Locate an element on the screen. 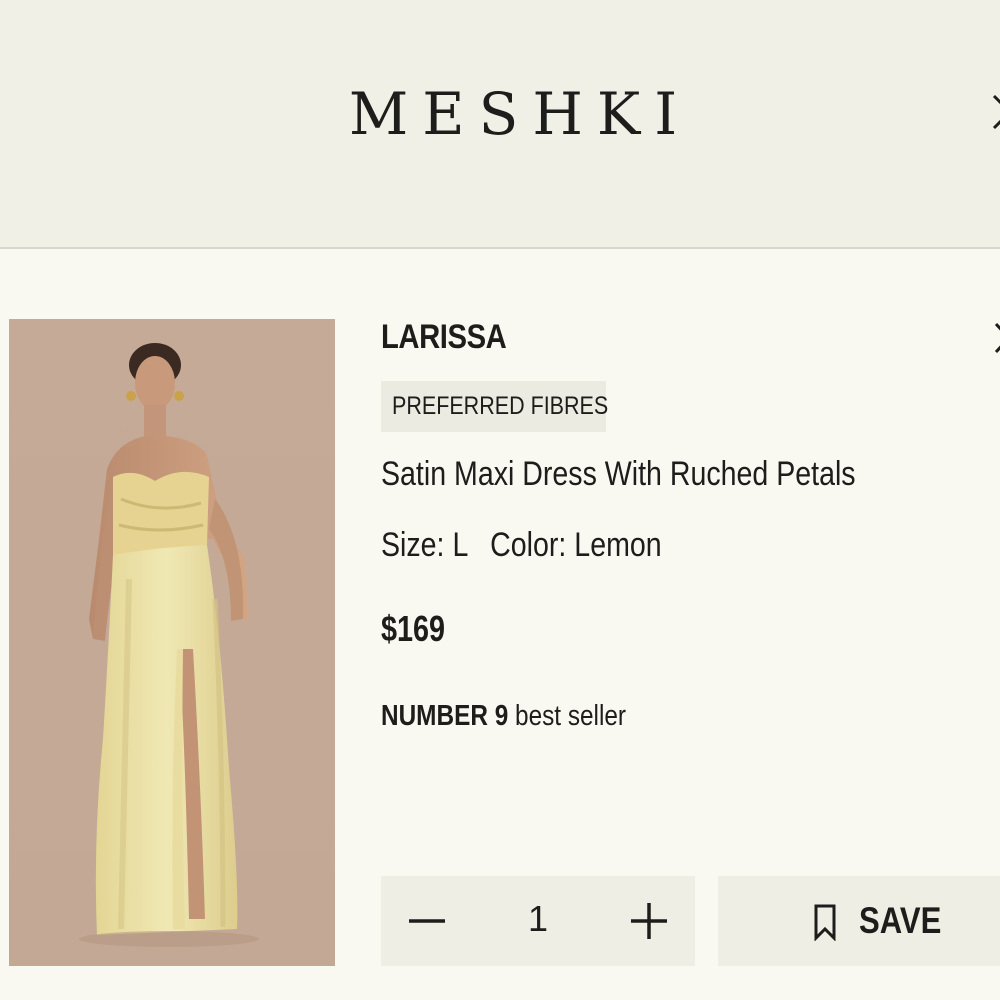 This screenshot has height=1000, width=1000. bookmark-icon is located at coordinates (825, 922).